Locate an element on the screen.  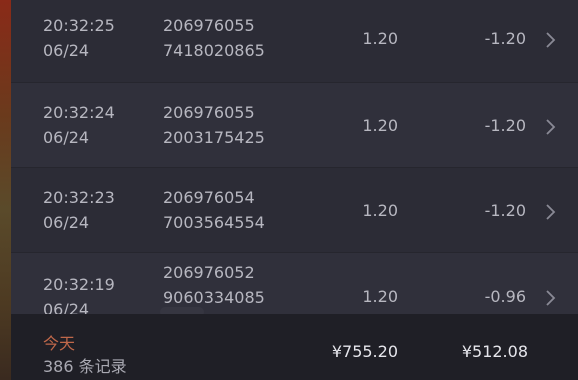
record-order-number-line2: 7003564554 is located at coordinates (214, 222).